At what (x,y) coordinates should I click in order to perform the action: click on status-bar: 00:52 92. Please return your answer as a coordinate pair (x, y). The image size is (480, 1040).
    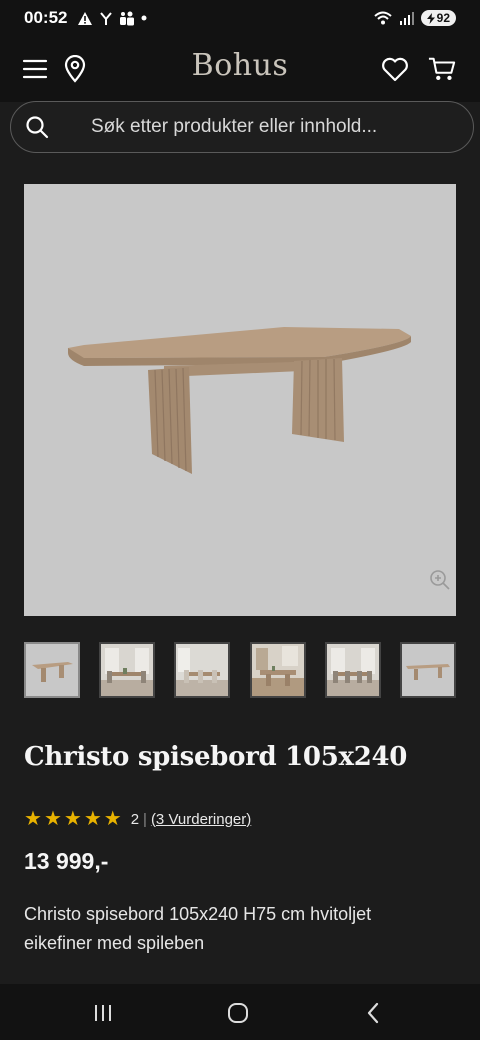
    Looking at the image, I should click on (240, 18).